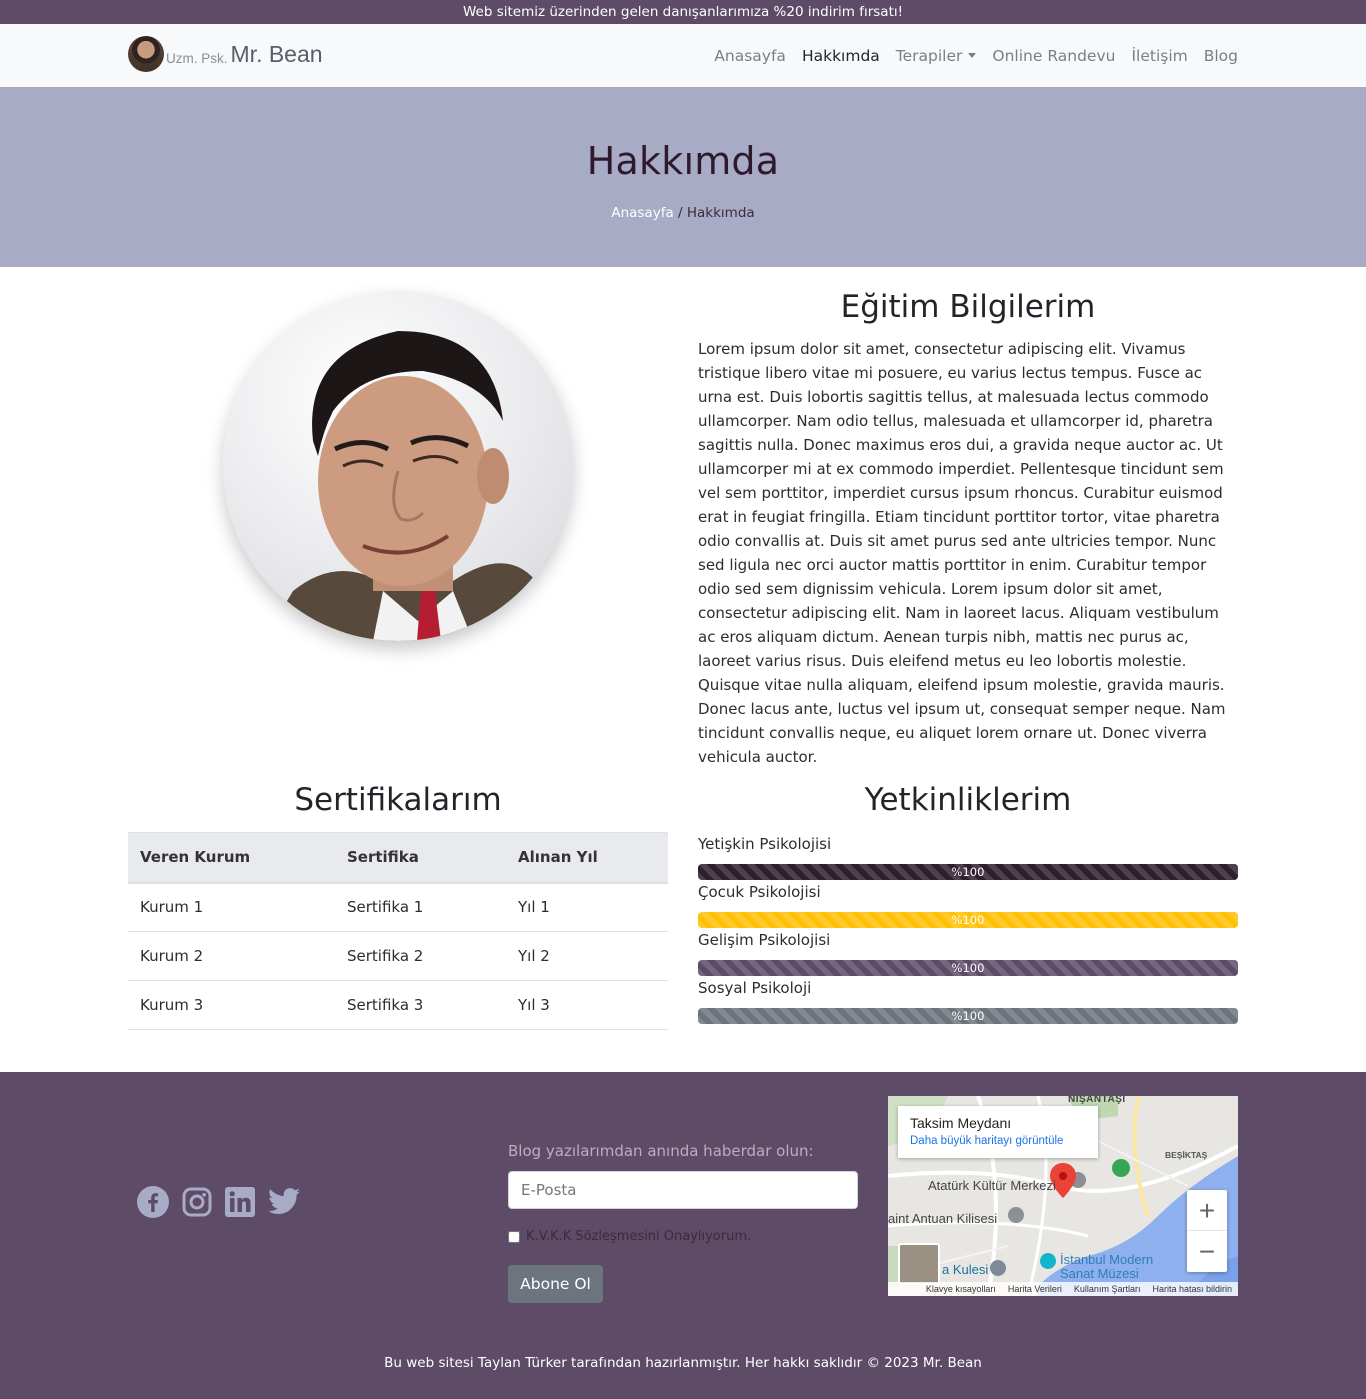 The height and width of the screenshot is (1399, 1366). I want to click on about-title: Eğitim Bilgilerim, so click(968, 307).